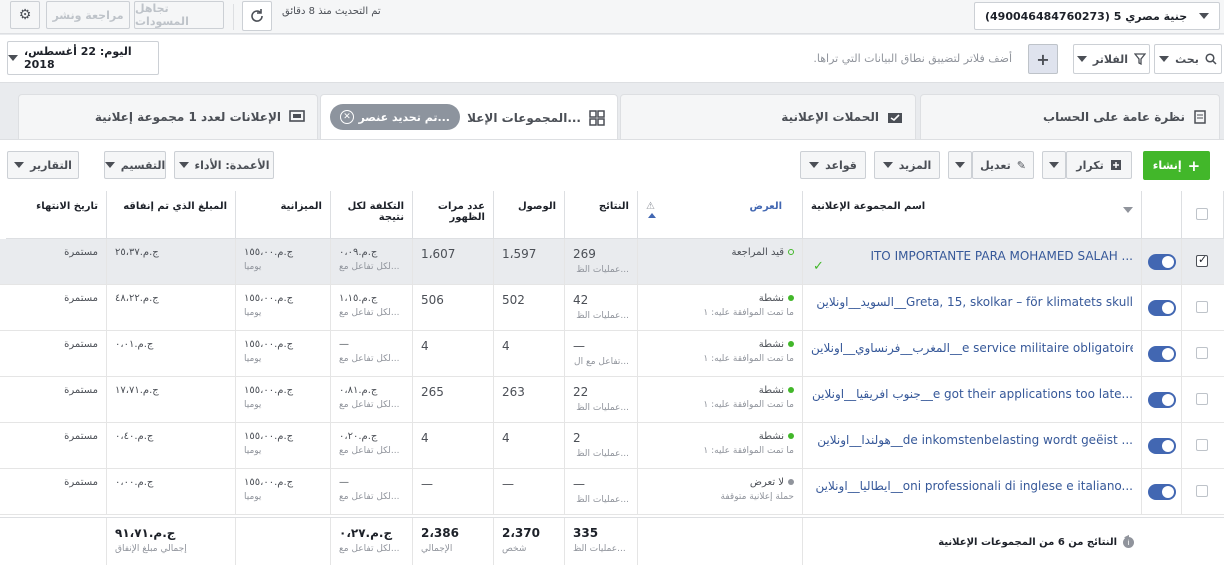  What do you see at coordinates (868, 206) in the screenshot?
I see `header-name-label: اسم المجموعة الإعلانية` at bounding box center [868, 206].